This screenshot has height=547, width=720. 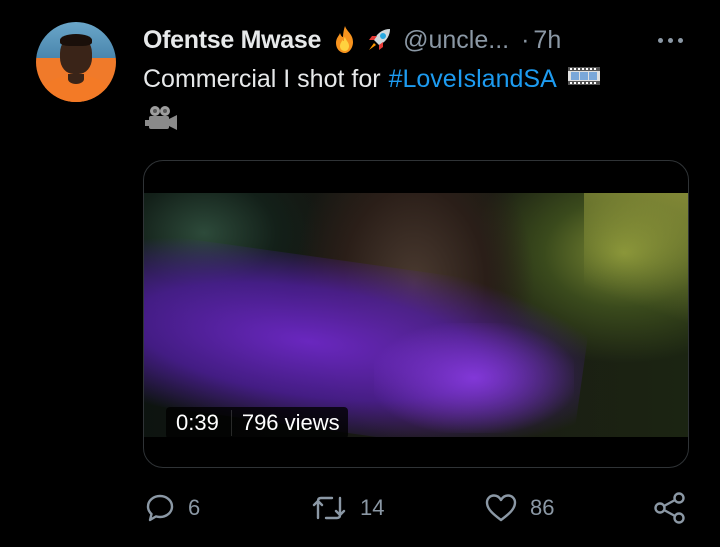 What do you see at coordinates (345, 39) in the screenshot?
I see `fire-icon` at bounding box center [345, 39].